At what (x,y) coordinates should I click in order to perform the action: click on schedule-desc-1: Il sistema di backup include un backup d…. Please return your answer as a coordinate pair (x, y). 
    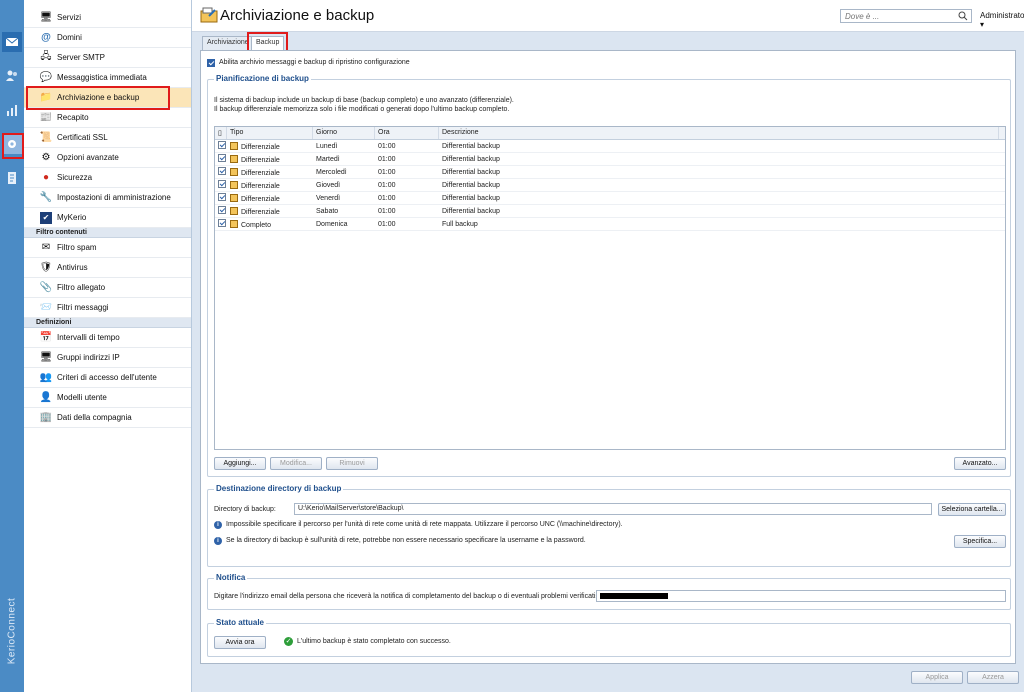
    Looking at the image, I should click on (364, 100).